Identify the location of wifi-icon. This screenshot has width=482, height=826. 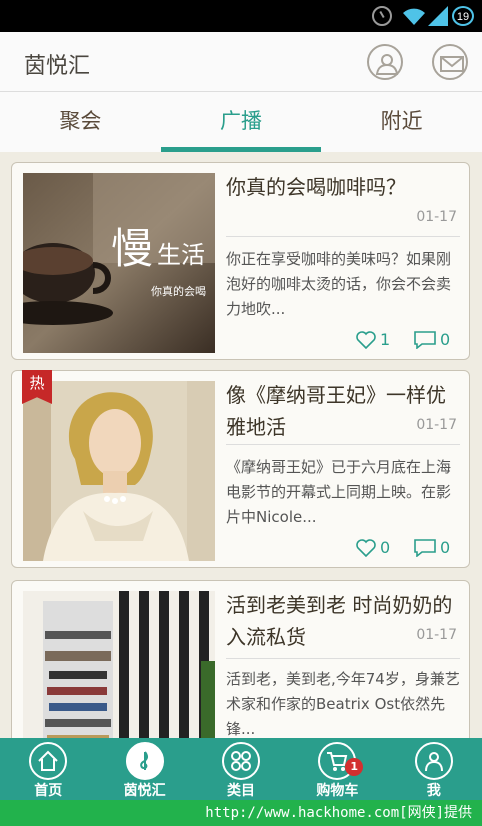
(414, 16).